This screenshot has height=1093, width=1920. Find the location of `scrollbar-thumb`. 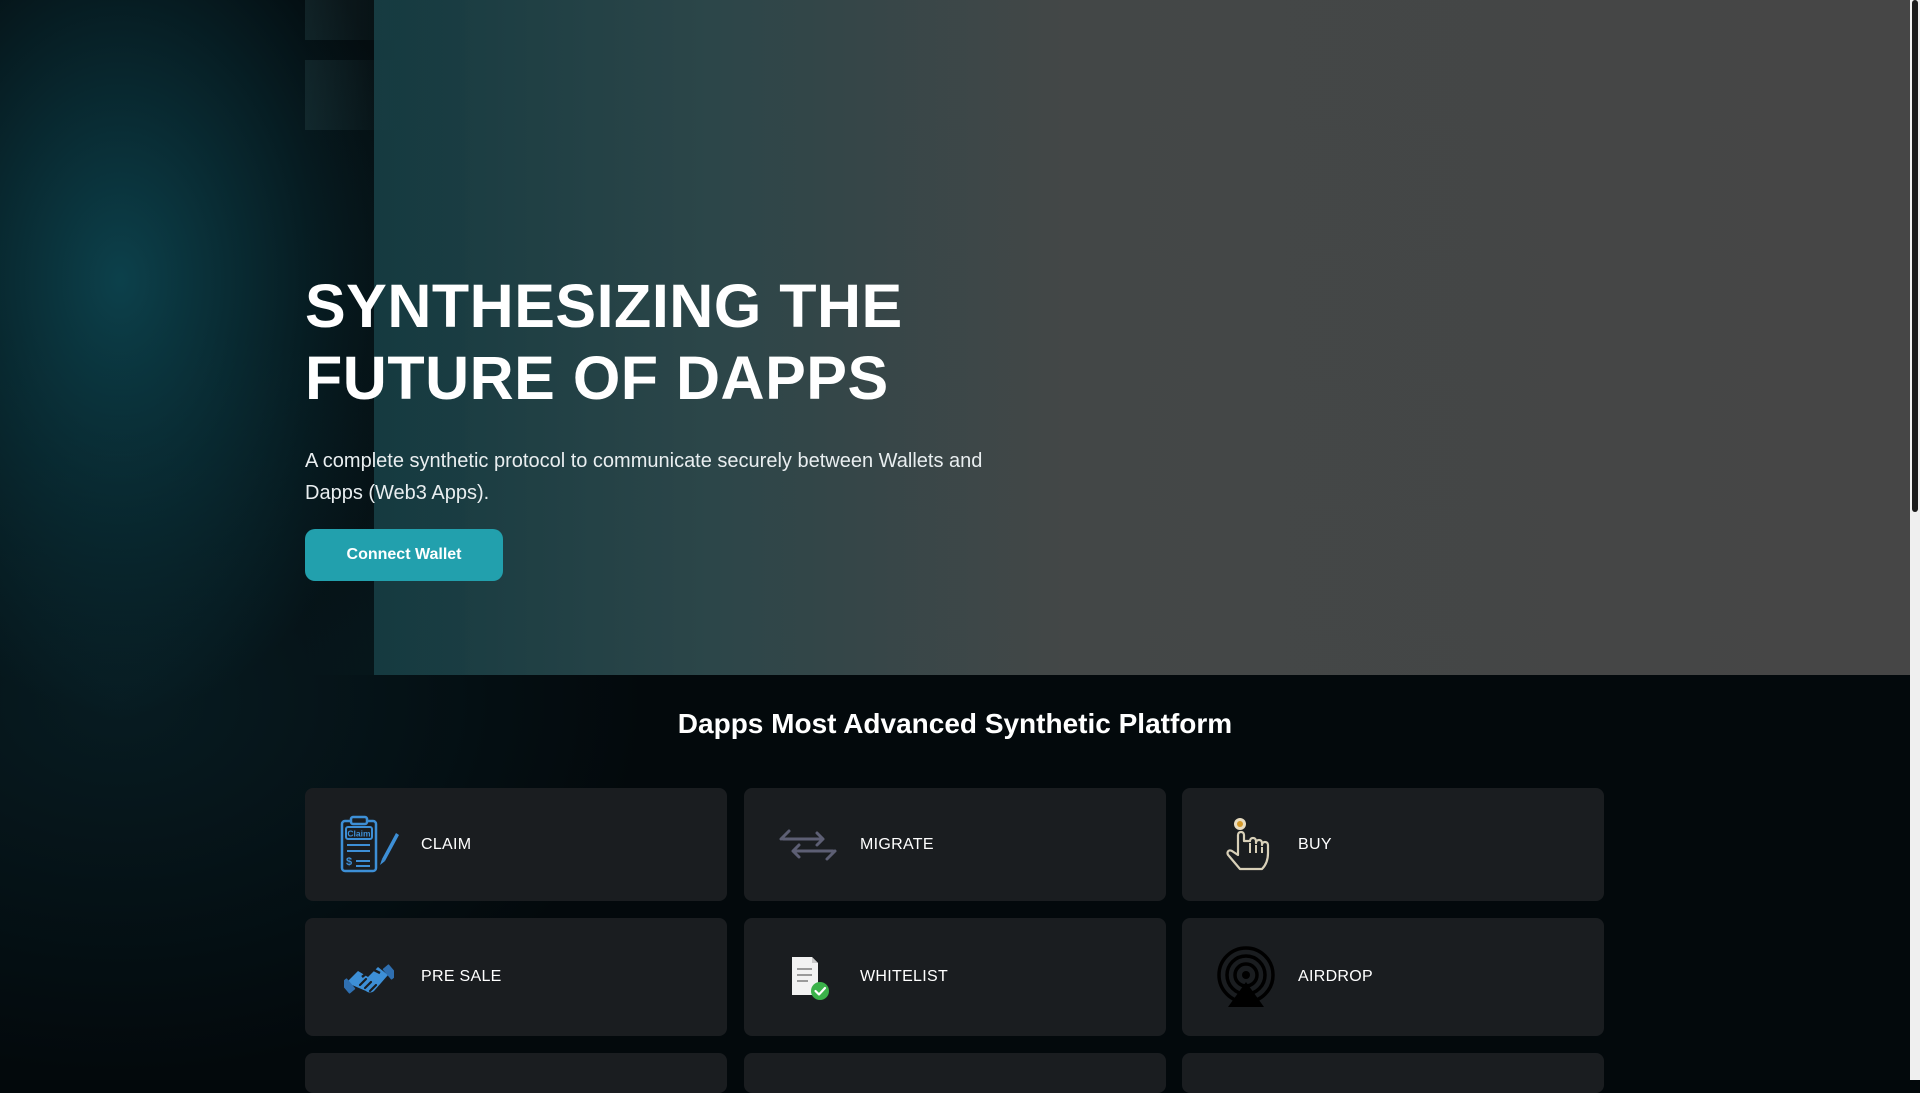

scrollbar-thumb is located at coordinates (1915, 256).